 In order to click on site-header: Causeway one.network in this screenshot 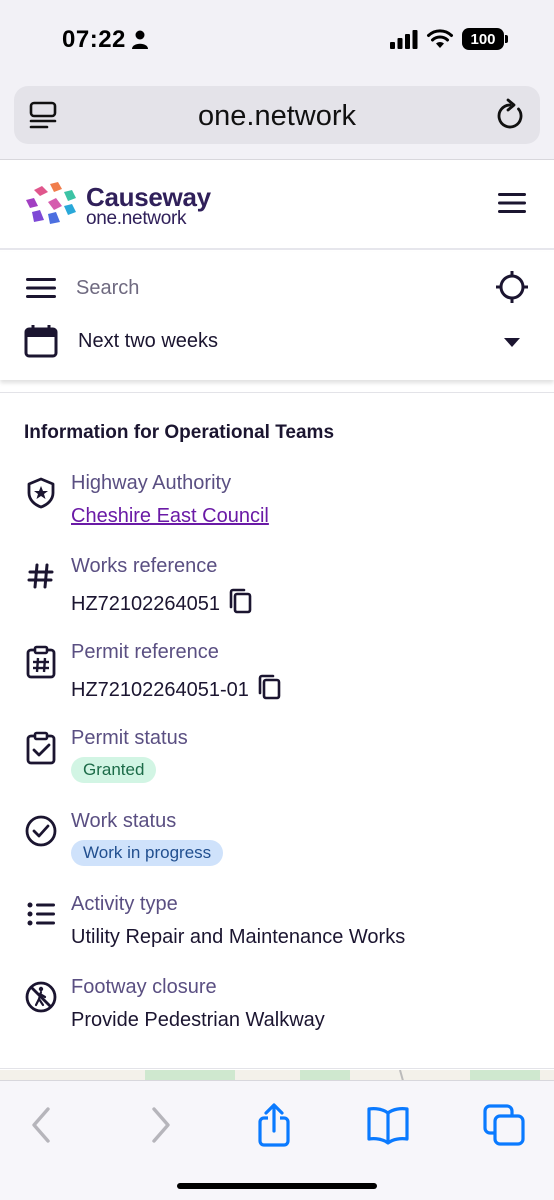, I will do `click(277, 205)`.